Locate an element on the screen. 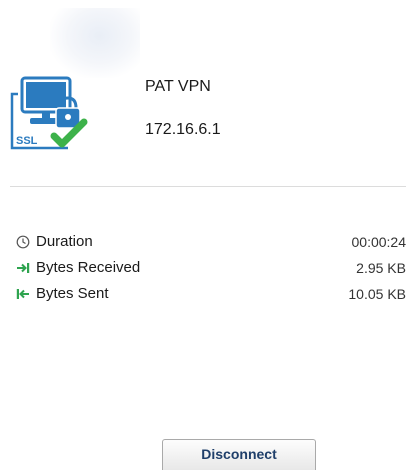 This screenshot has width=406, height=470. background-decoration is located at coordinates (95, 43).